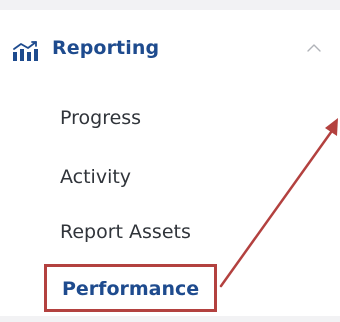 The width and height of the screenshot is (340, 322). What do you see at coordinates (170, 50) in the screenshot?
I see `reporting-section-header: Reporting` at bounding box center [170, 50].